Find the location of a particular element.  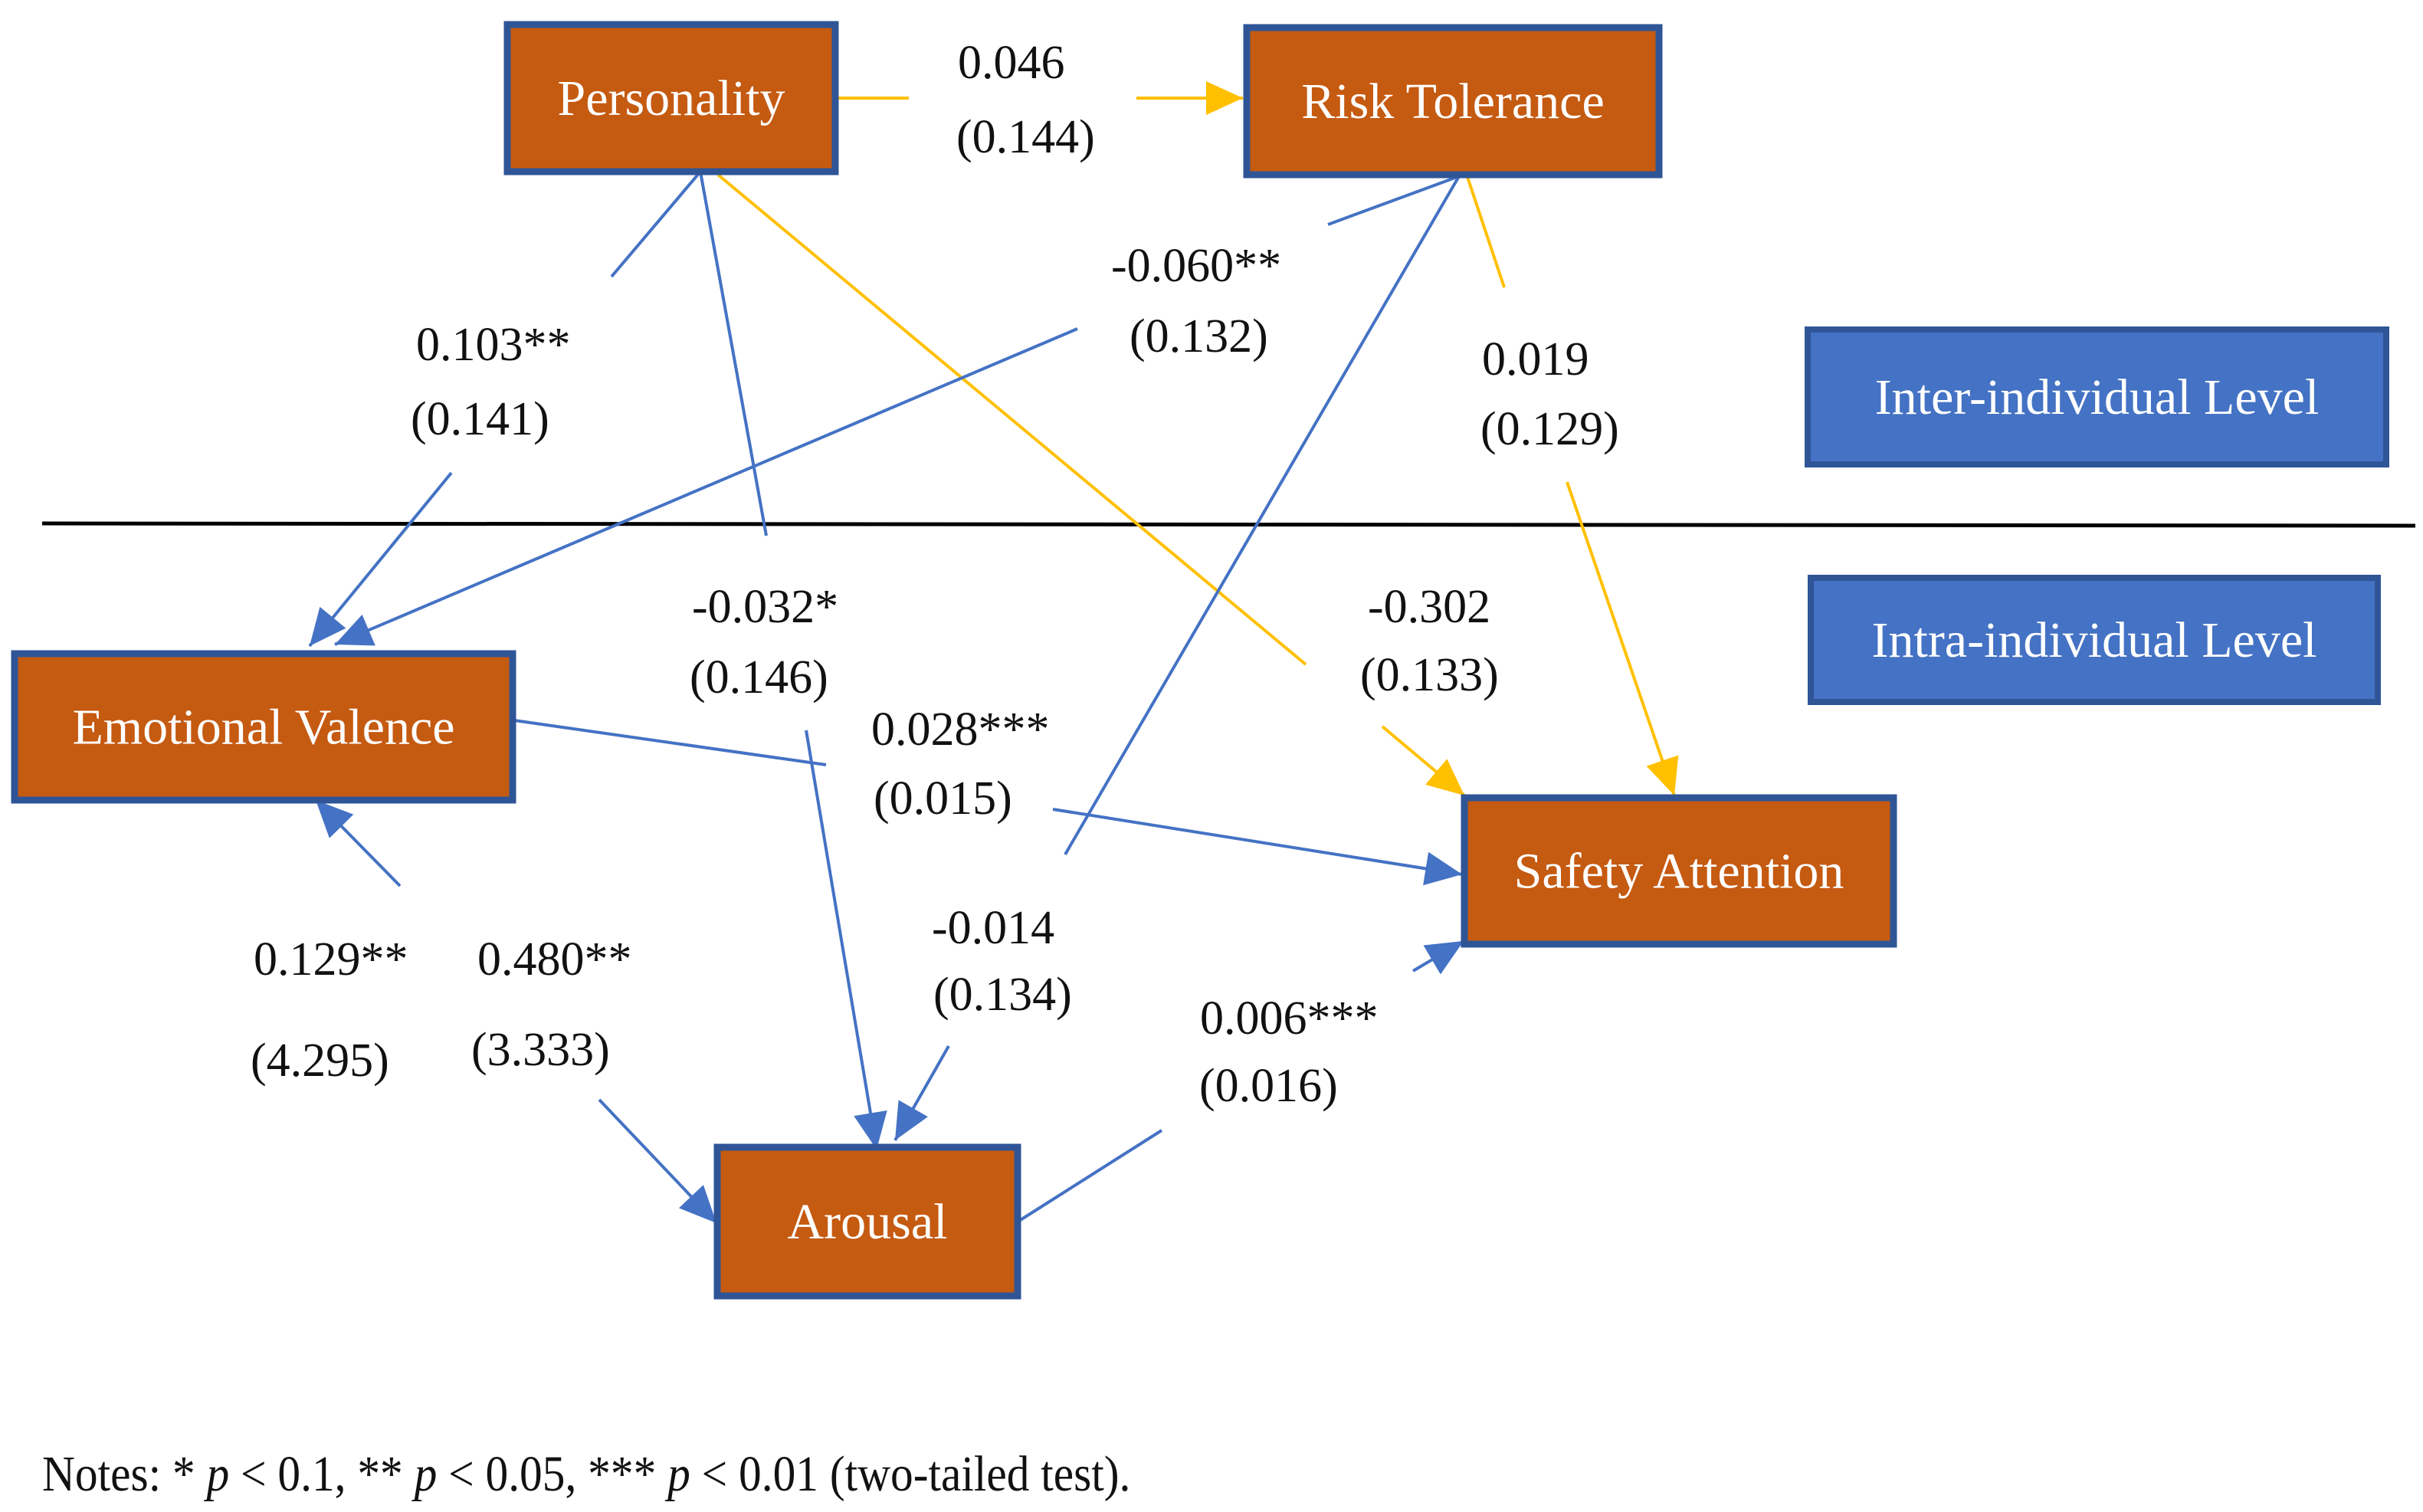

coefficient-label: 0.129** is located at coordinates (331, 959).